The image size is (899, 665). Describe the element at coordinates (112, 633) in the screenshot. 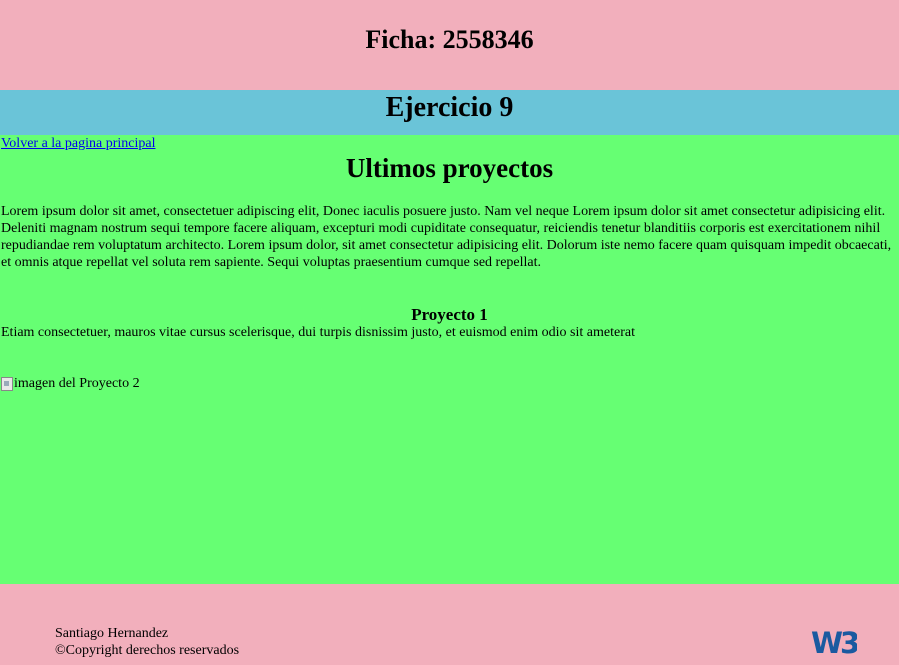

I see `author-name: Santiago Hernandez` at that location.